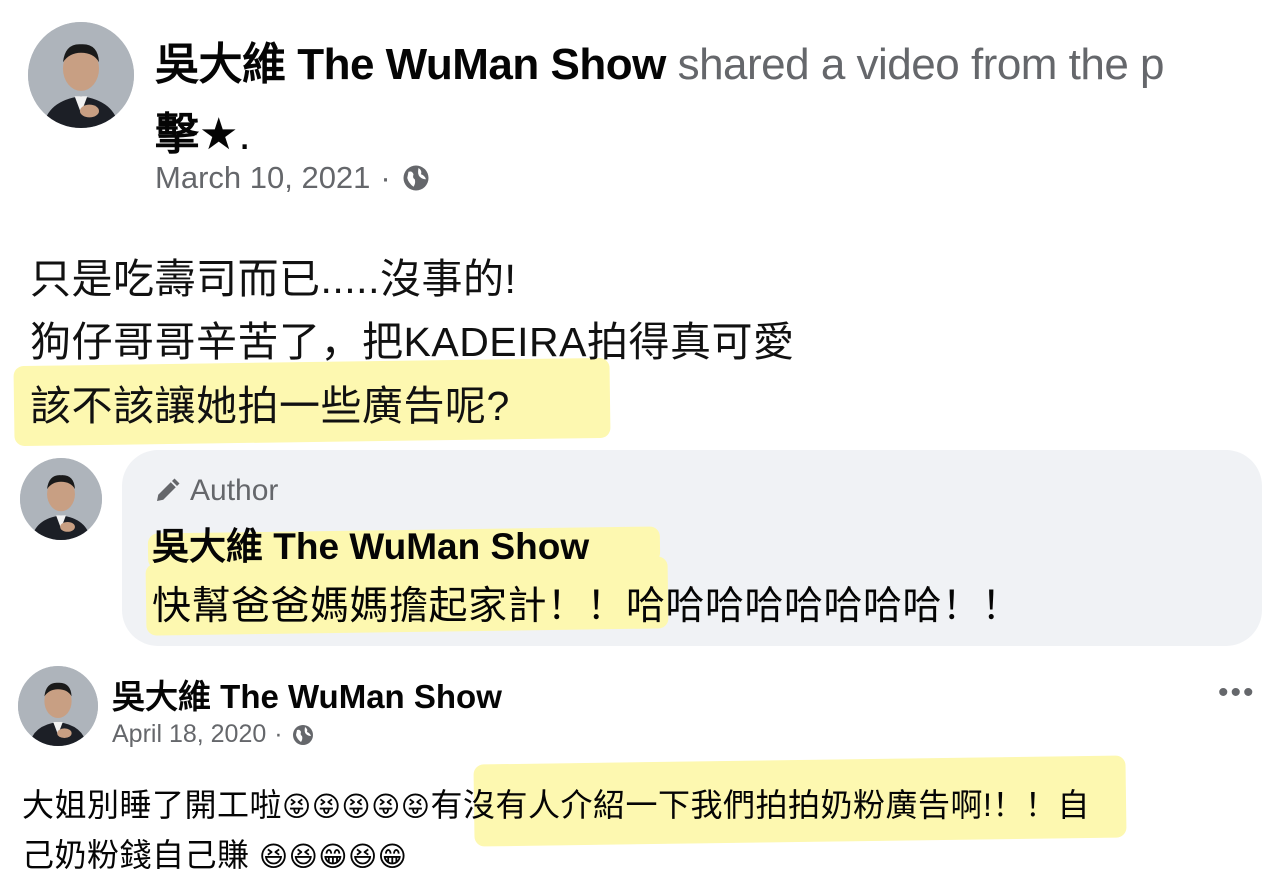  I want to click on comment-author-avatar, so click(61, 499).